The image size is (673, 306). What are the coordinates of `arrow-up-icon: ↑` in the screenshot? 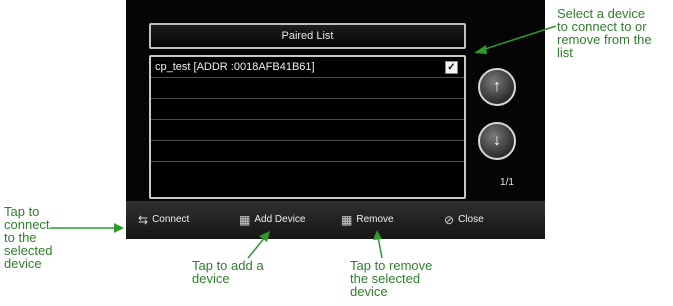 It's located at (497, 86).